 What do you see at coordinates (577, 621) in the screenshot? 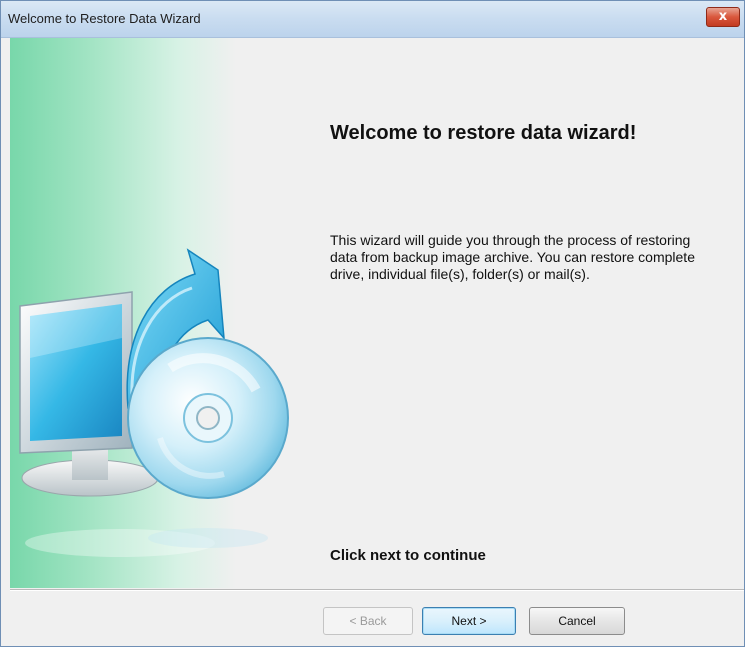
I see `cancel-button: Cancel` at bounding box center [577, 621].